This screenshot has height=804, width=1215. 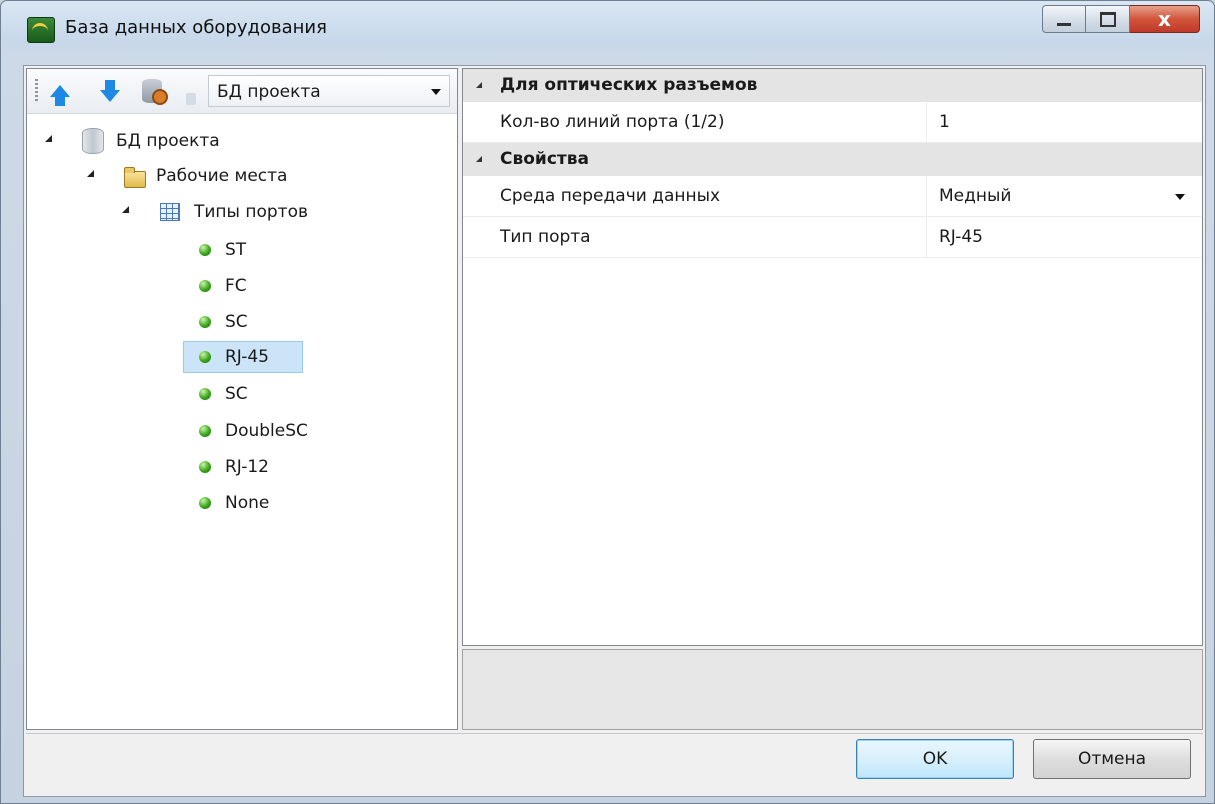 What do you see at coordinates (93, 141) in the screenshot?
I see `database-icon` at bounding box center [93, 141].